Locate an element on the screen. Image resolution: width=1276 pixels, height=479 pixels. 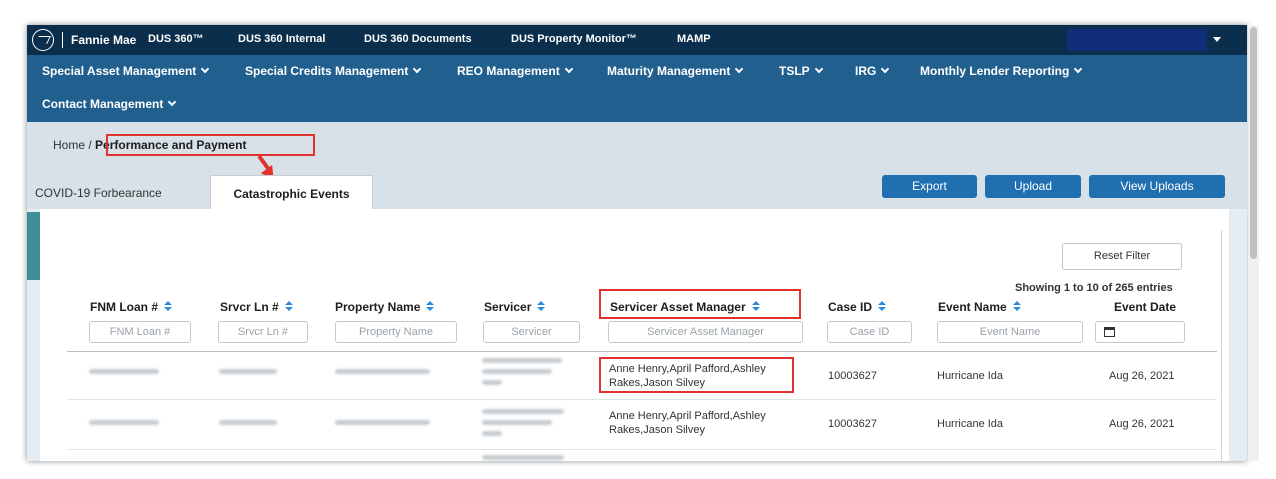
side-panel-handle is located at coordinates (33, 246).